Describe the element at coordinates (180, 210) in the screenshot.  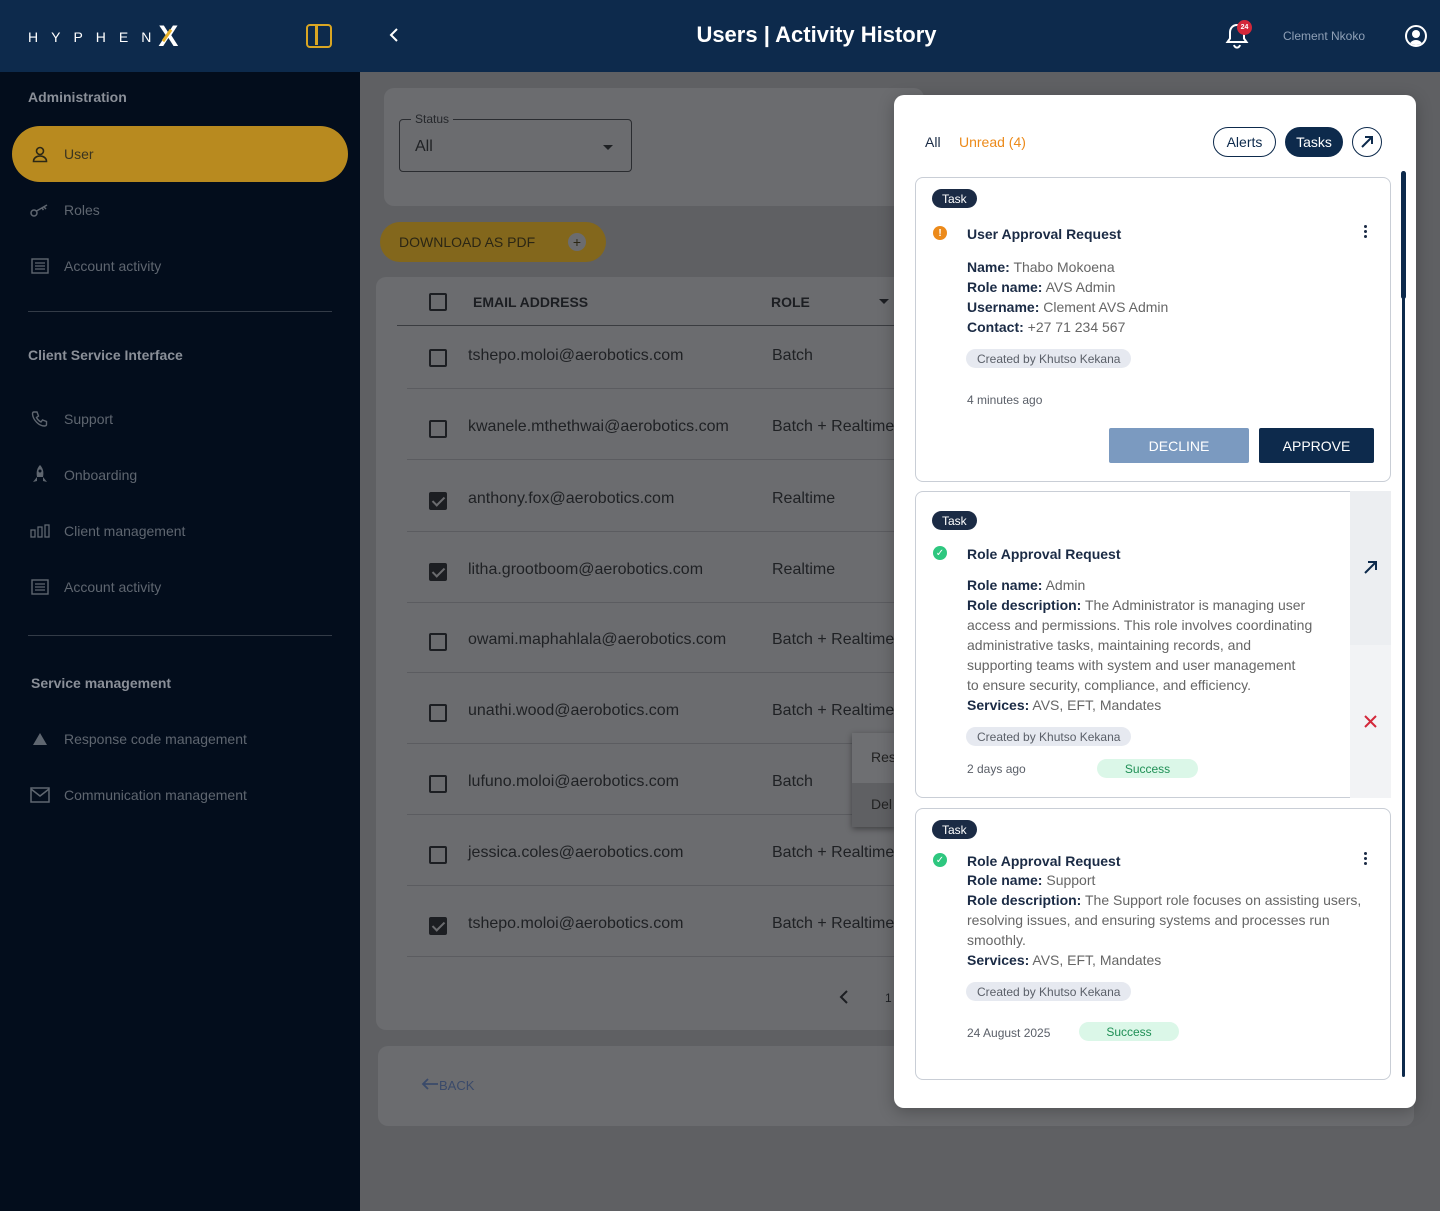
I see `sidebar-item-roles: Roles` at that location.